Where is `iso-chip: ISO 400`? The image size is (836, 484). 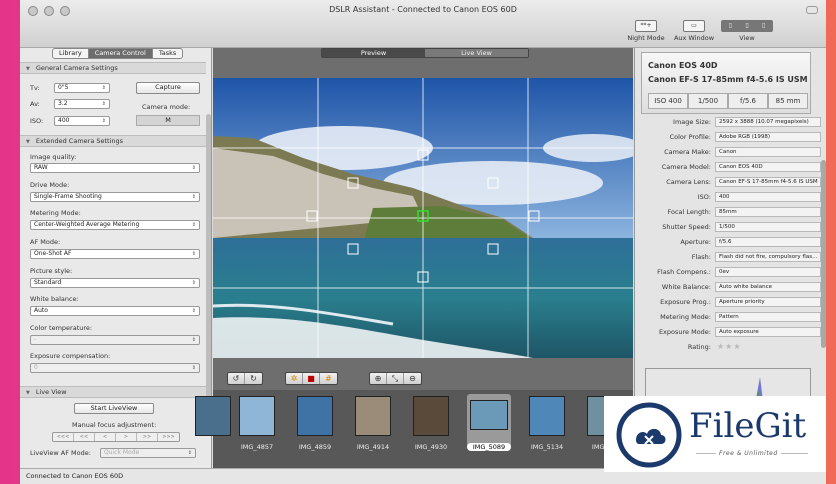
iso-chip: ISO 400 is located at coordinates (668, 101).